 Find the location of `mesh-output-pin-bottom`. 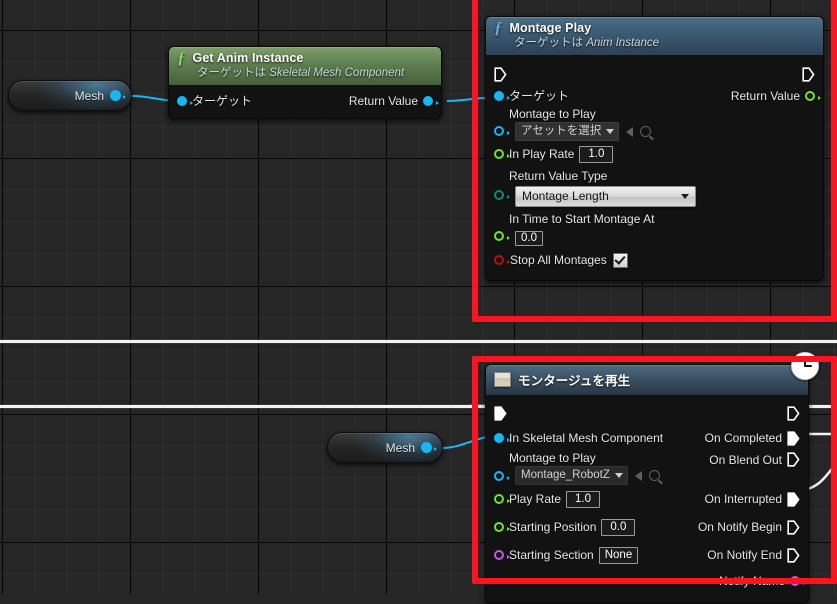

mesh-output-pin-bottom is located at coordinates (429, 447).